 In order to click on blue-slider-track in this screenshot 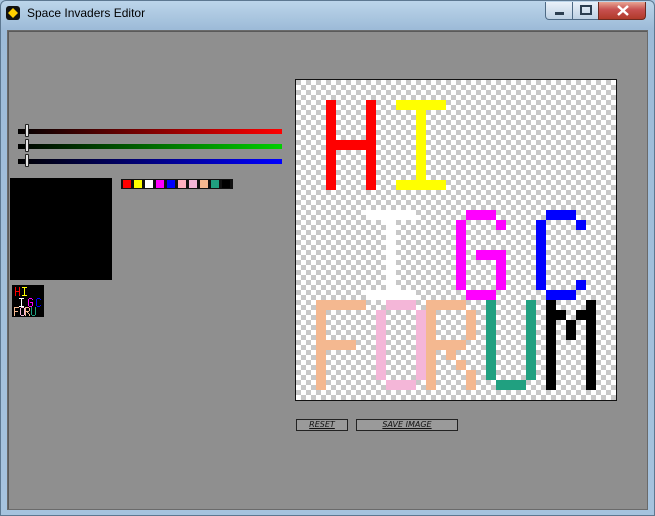, I will do `click(150, 161)`.